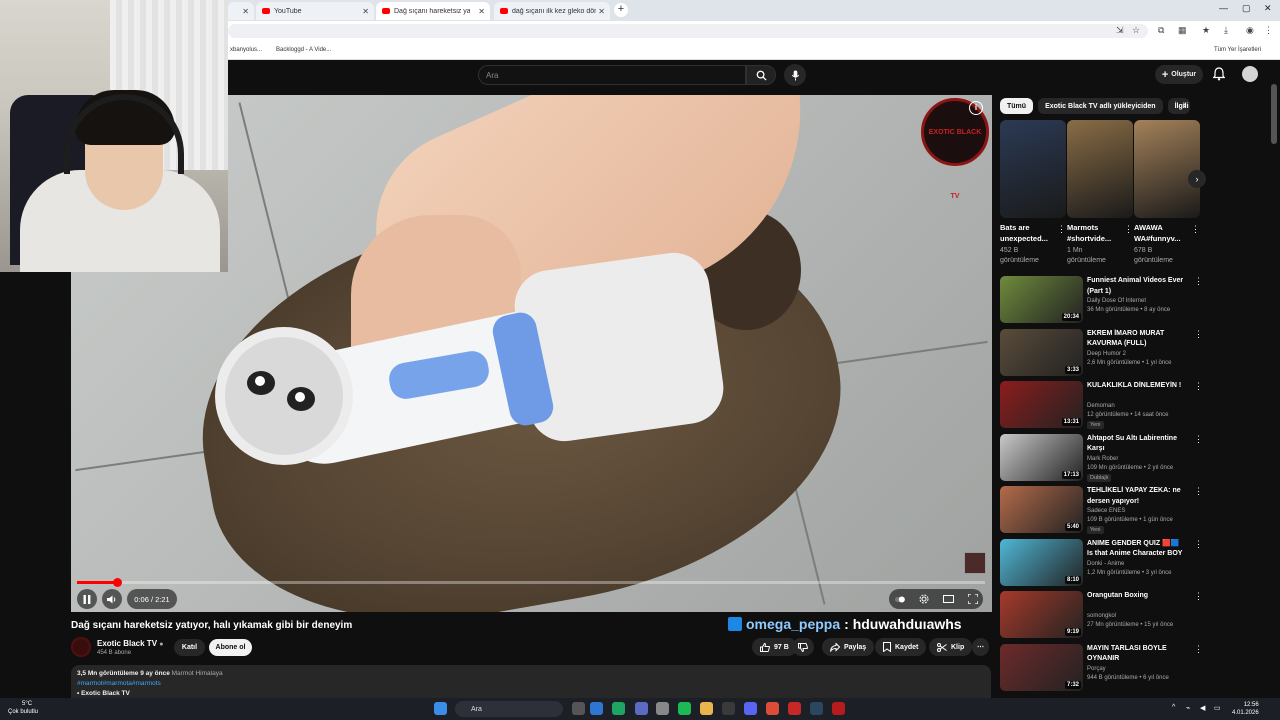 The image size is (1280, 720). Describe the element at coordinates (618, 708) in the screenshot. I see `xbox-icon` at that location.